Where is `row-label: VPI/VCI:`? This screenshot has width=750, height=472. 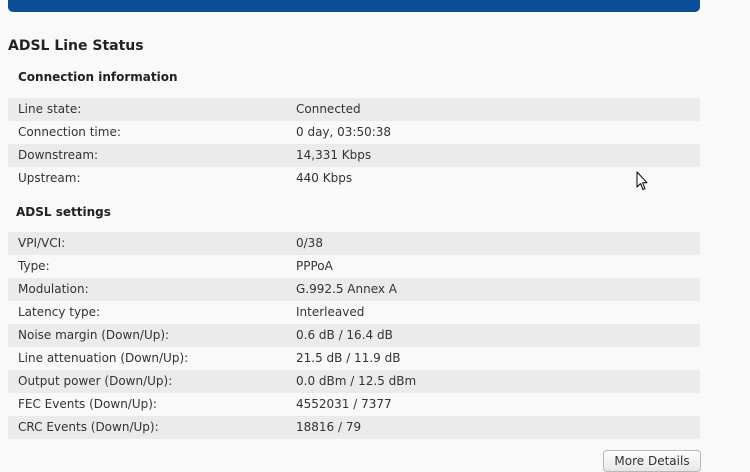
row-label: VPI/VCI: is located at coordinates (42, 243).